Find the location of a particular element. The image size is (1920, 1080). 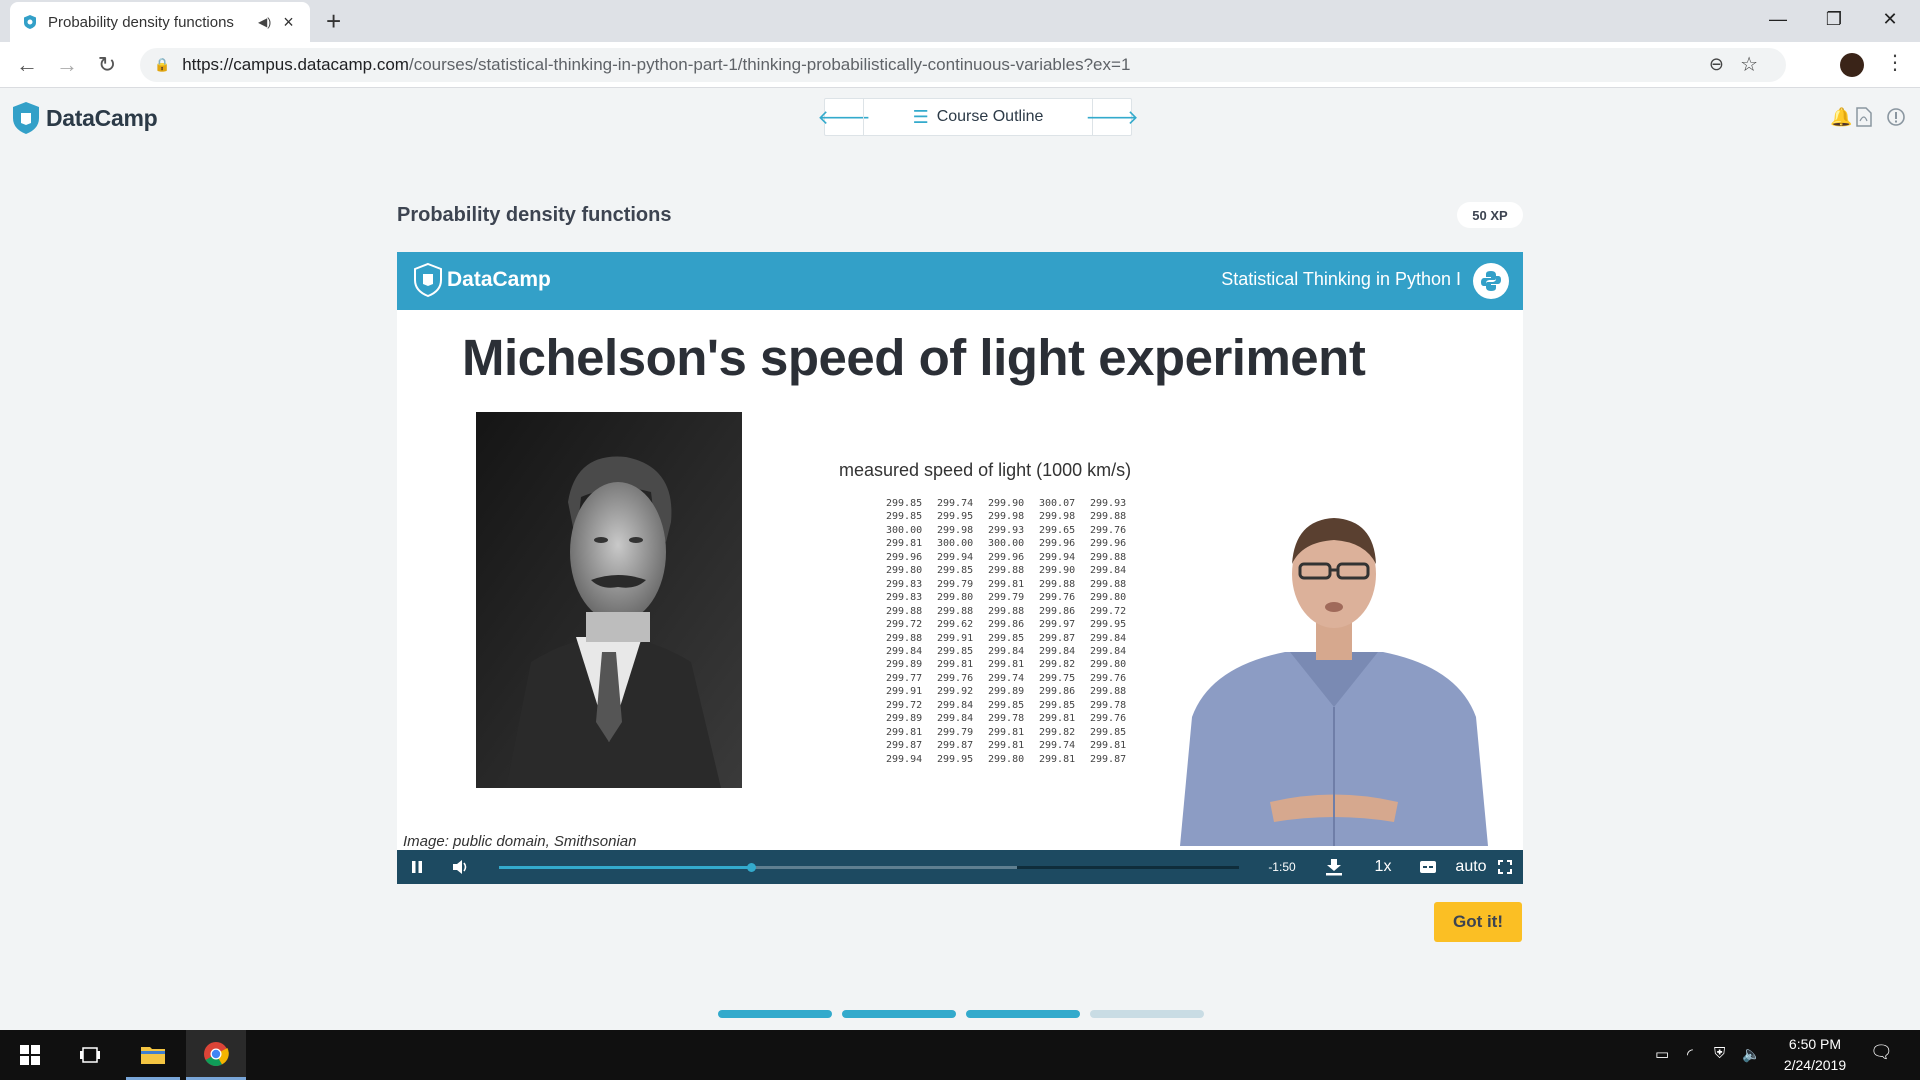

wifi-icon: ◜ is located at coordinates (1690, 1054).